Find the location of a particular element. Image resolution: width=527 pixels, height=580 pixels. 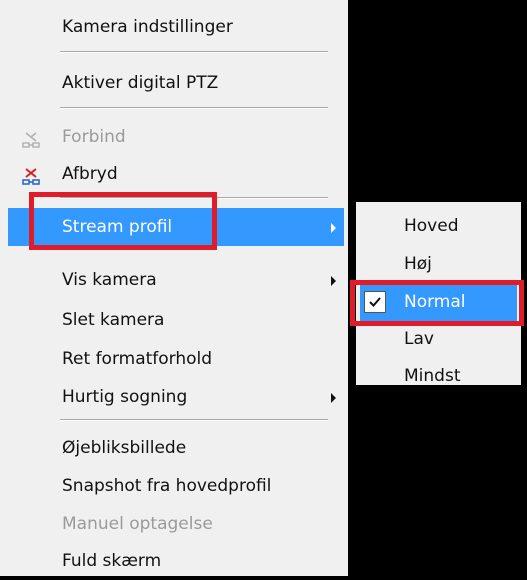

menu-item-label: Aktiver digital PTZ is located at coordinates (140, 83).